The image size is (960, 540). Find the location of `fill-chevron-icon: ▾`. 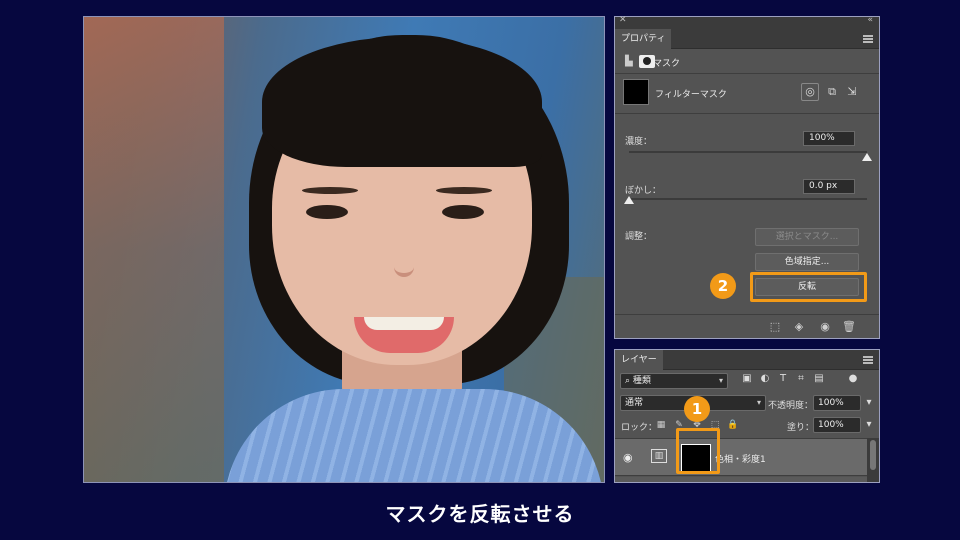

fill-chevron-icon: ▾ is located at coordinates (869, 425).